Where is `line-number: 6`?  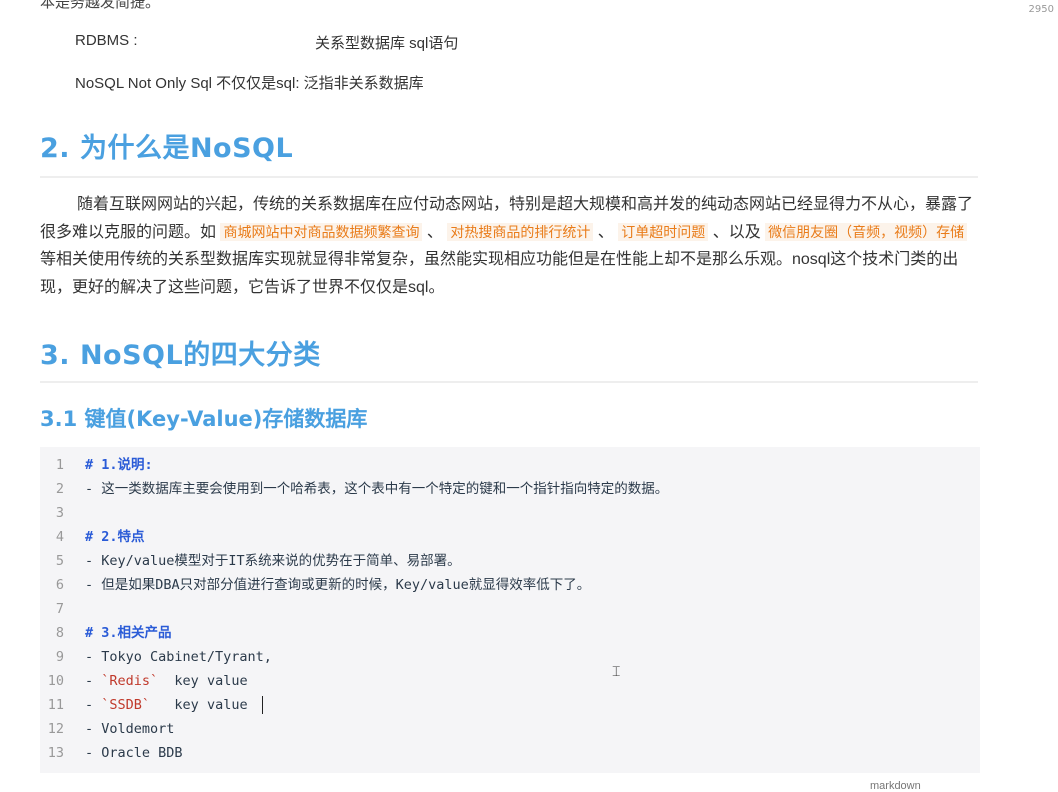 line-number: 6 is located at coordinates (59, 585).